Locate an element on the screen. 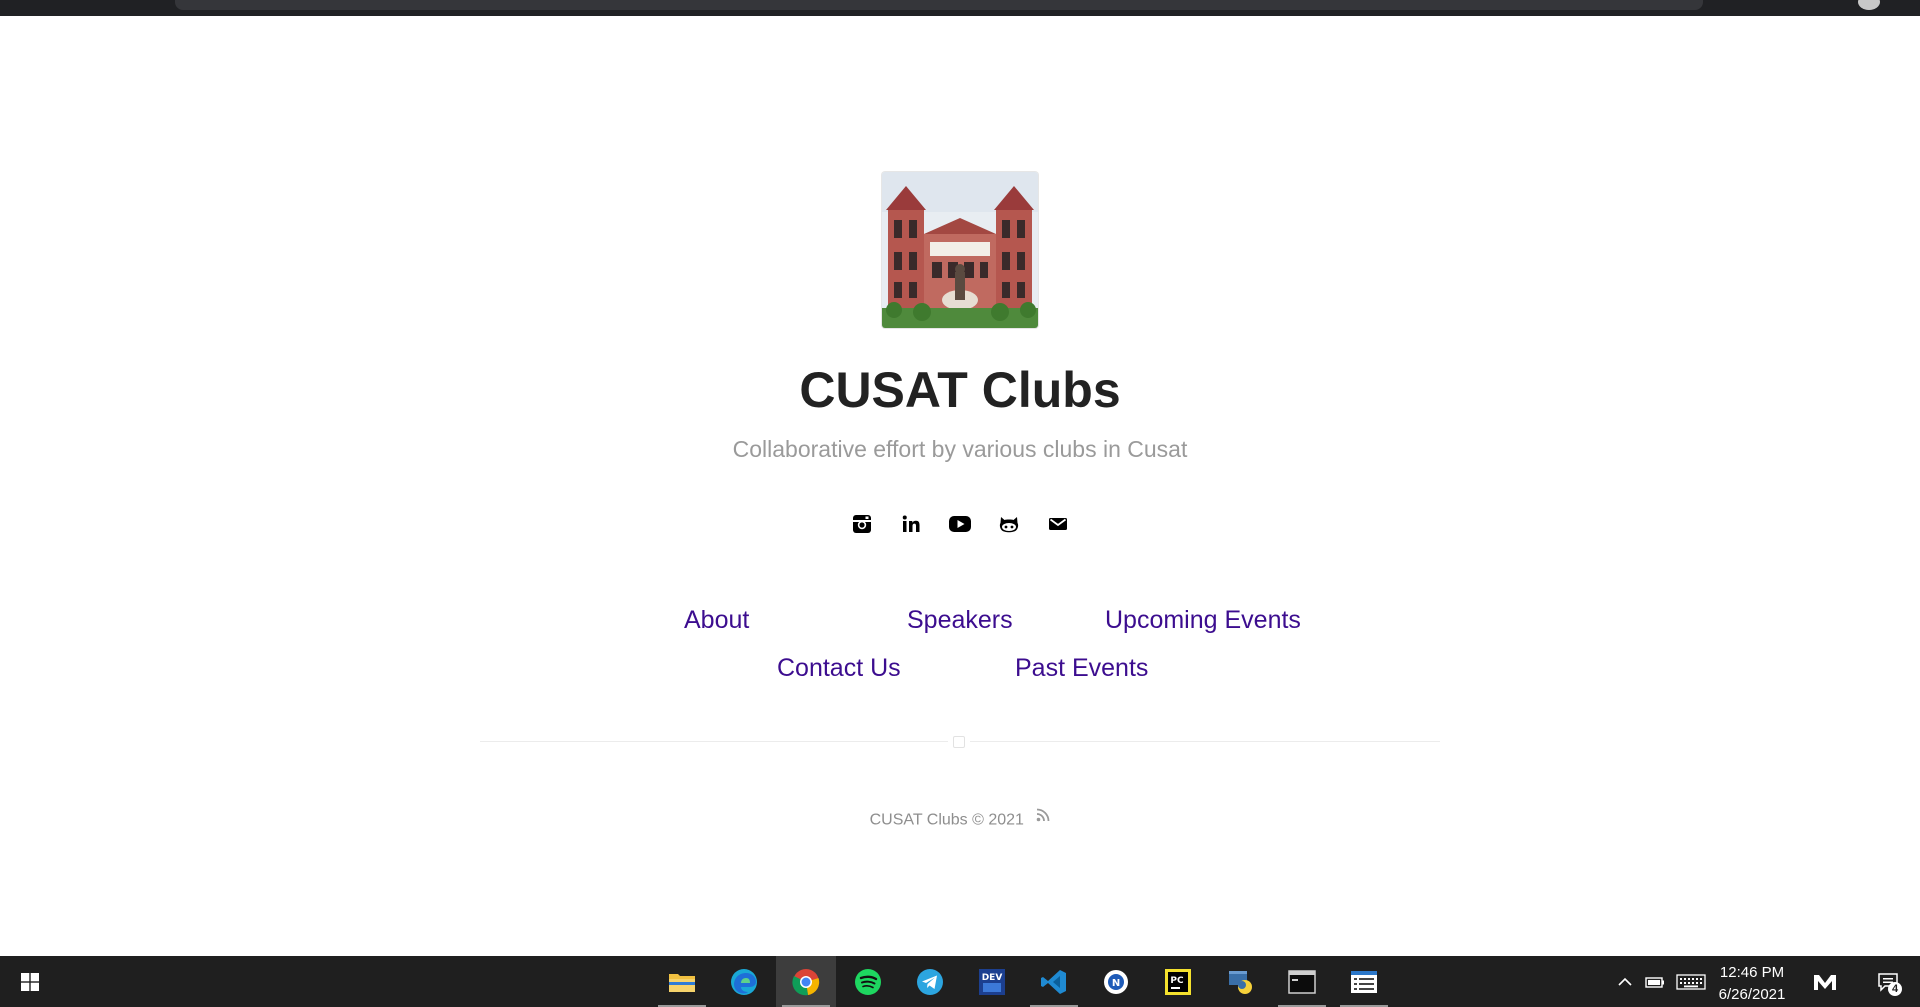 The width and height of the screenshot is (1920, 1007). divider-right is located at coordinates (1205, 741).